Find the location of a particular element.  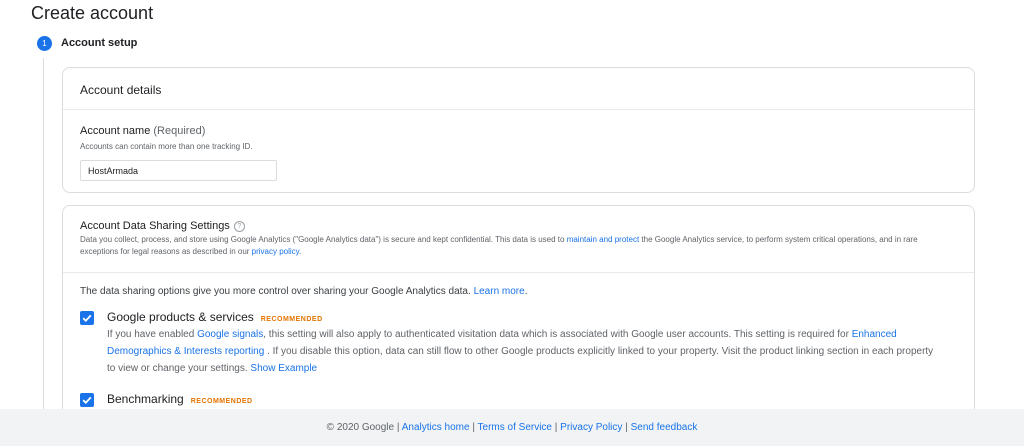

privacy-policy-footer-link: Privacy Policy is located at coordinates (591, 427).